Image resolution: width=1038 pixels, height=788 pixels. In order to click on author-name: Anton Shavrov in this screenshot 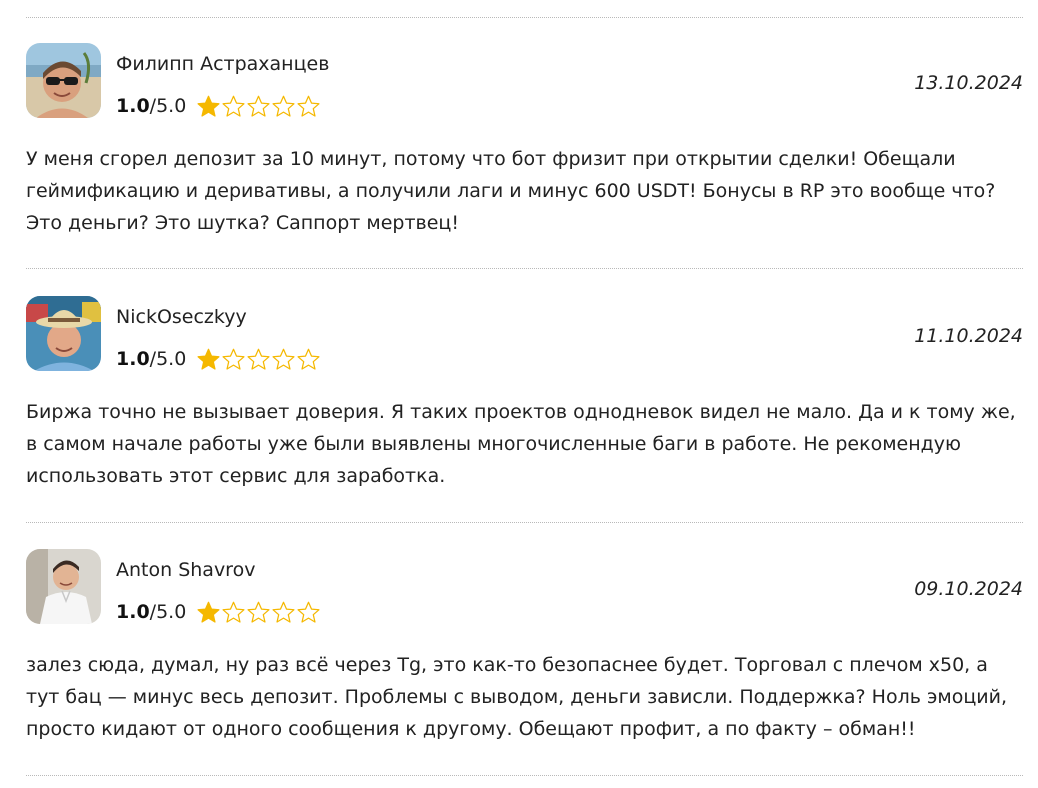, I will do `click(186, 570)`.